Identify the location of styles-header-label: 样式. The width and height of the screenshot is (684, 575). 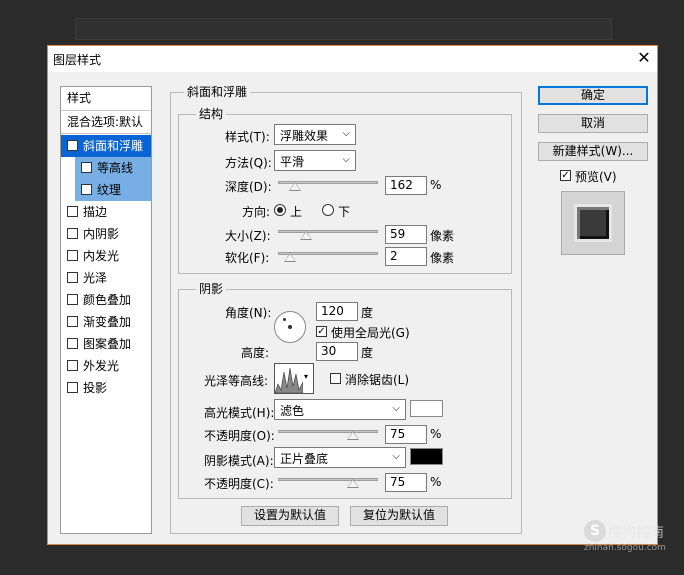
(79, 98).